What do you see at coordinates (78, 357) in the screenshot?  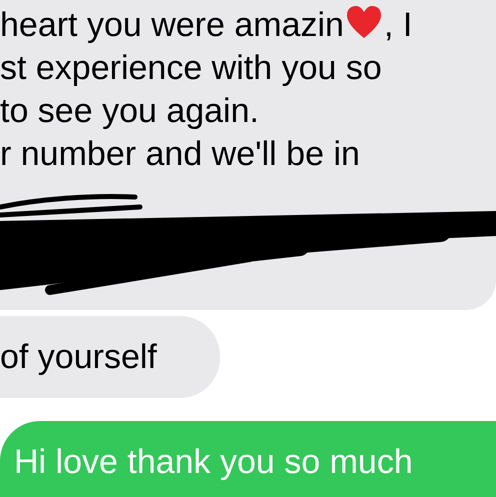 I see `message-text: of yourself` at bounding box center [78, 357].